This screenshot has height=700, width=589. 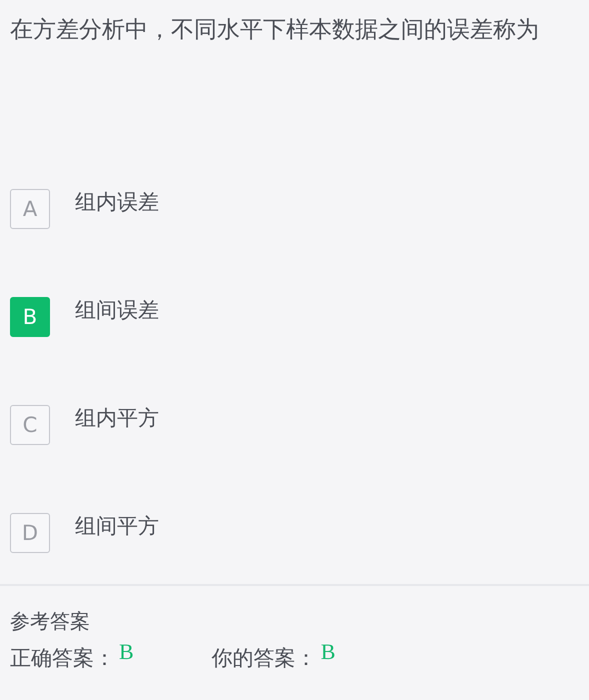 I want to click on your-answer-label: 你的答案：, so click(x=264, y=658).